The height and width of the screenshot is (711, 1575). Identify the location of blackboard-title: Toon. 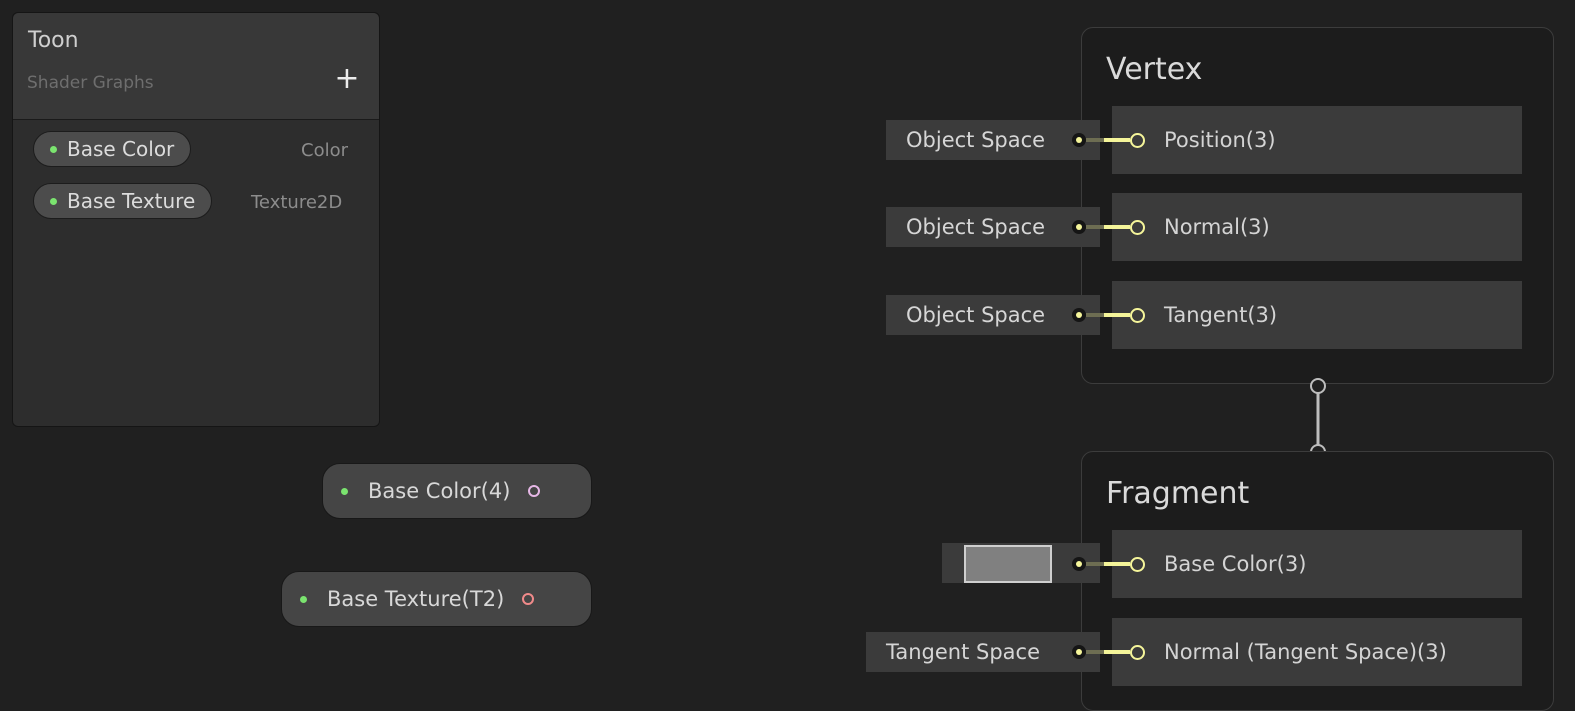
(53, 40).